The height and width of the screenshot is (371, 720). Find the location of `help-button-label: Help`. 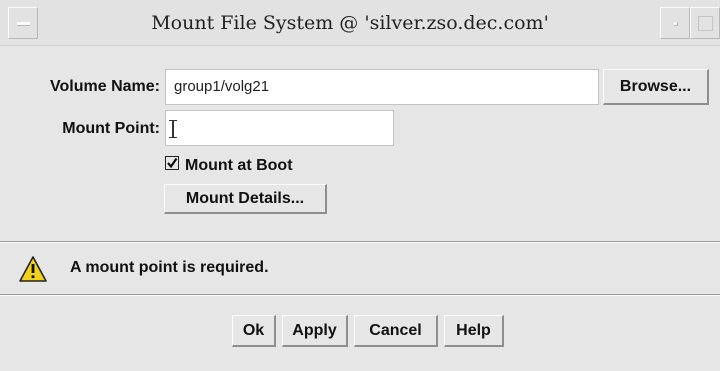

help-button-label: Help is located at coordinates (473, 330).